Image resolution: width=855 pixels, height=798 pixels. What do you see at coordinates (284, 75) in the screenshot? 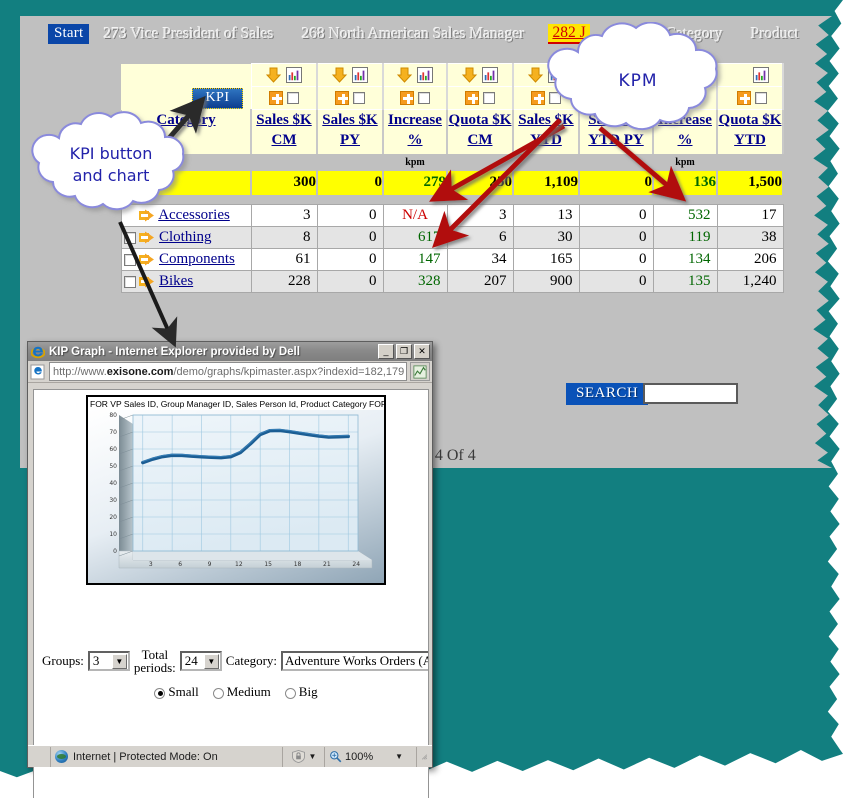
I see `sort-cell-sales-cm` at bounding box center [284, 75].